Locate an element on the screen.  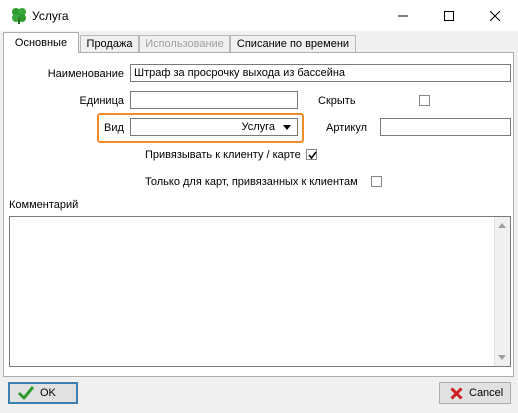
bind-client-label: Привязывать к клиенту / карте is located at coordinates (223, 155).